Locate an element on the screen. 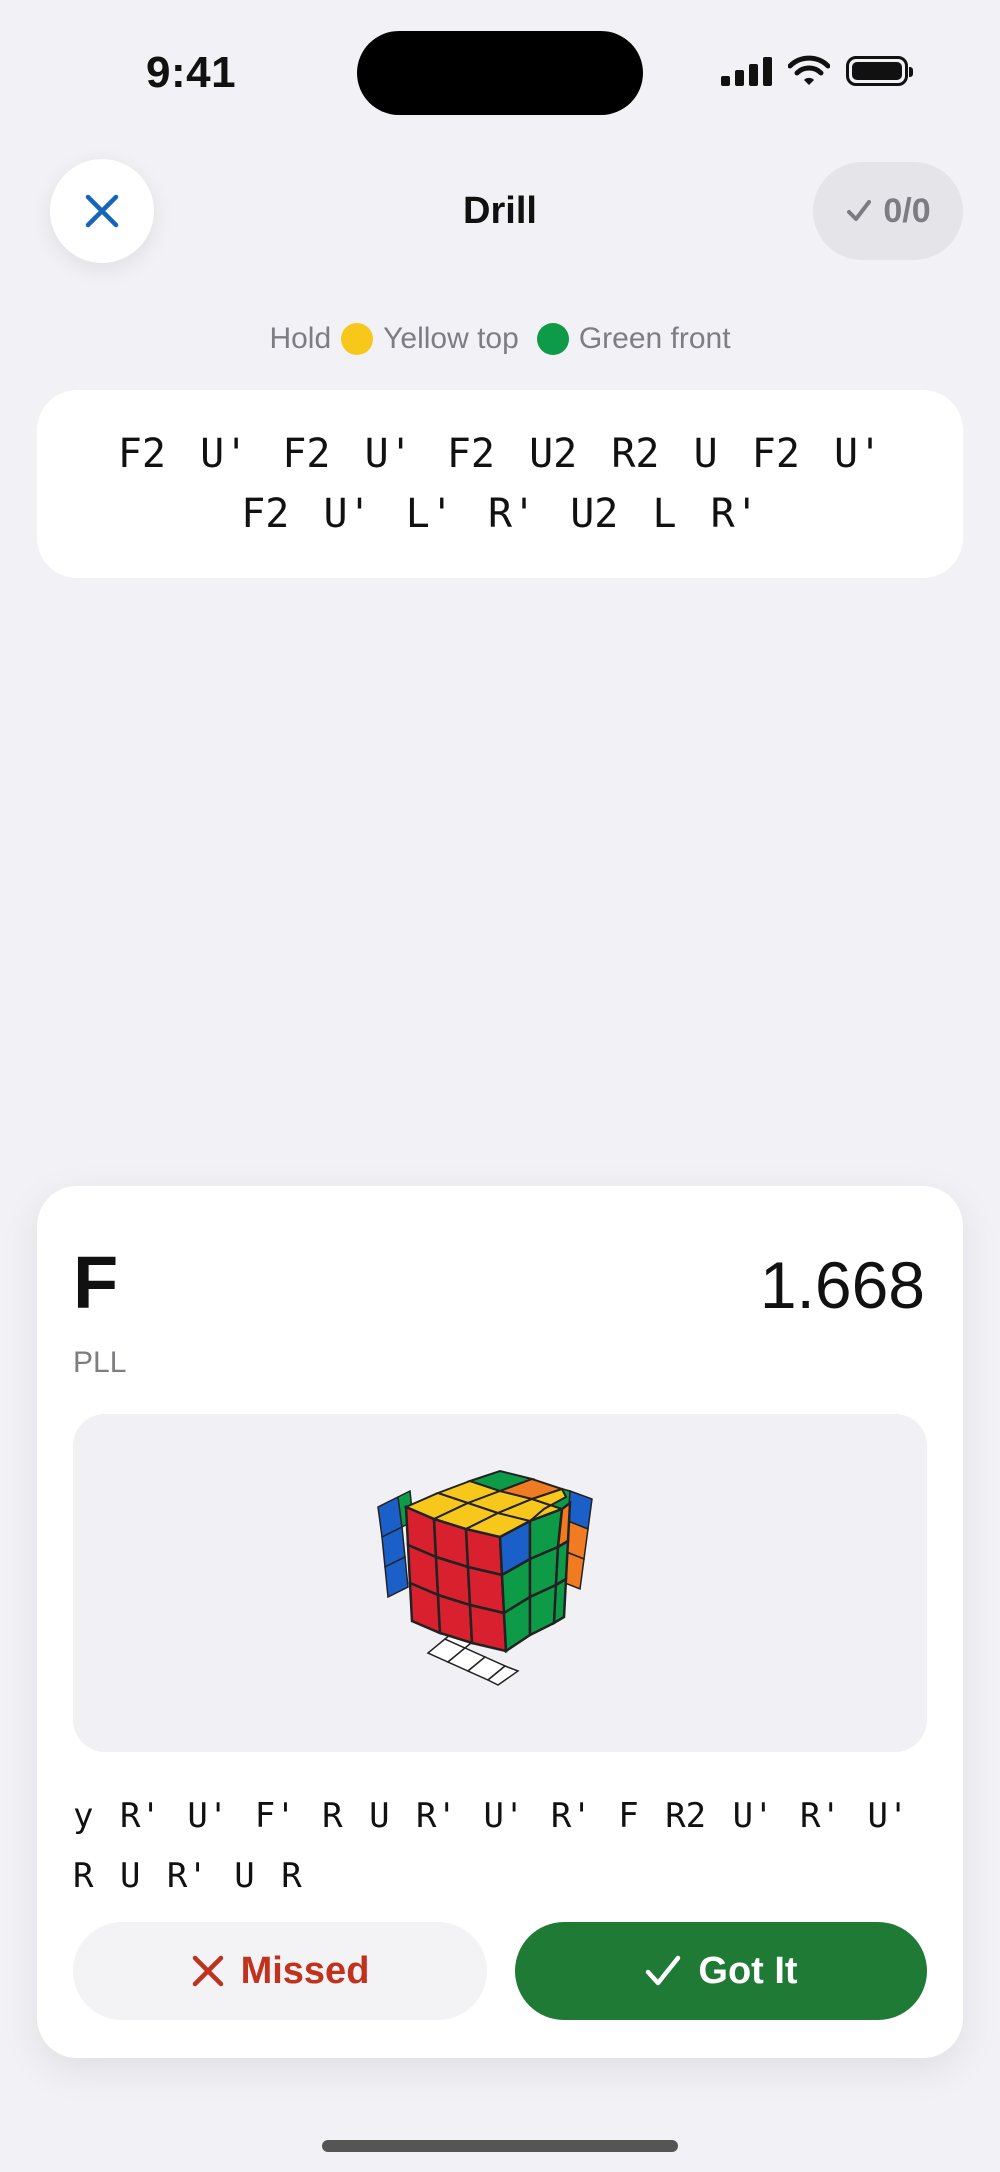  battery-icon is located at coordinates (879, 71).